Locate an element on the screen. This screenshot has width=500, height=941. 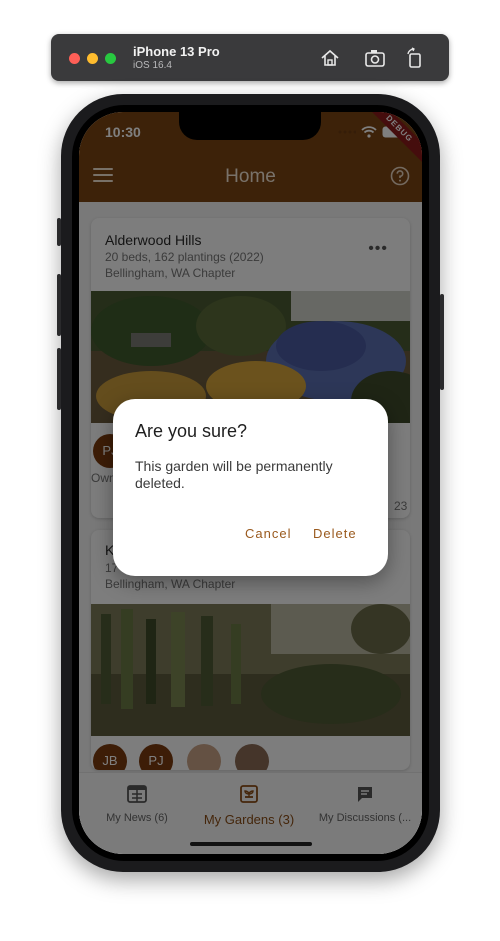
close-window-button is located at coordinates (74, 58).